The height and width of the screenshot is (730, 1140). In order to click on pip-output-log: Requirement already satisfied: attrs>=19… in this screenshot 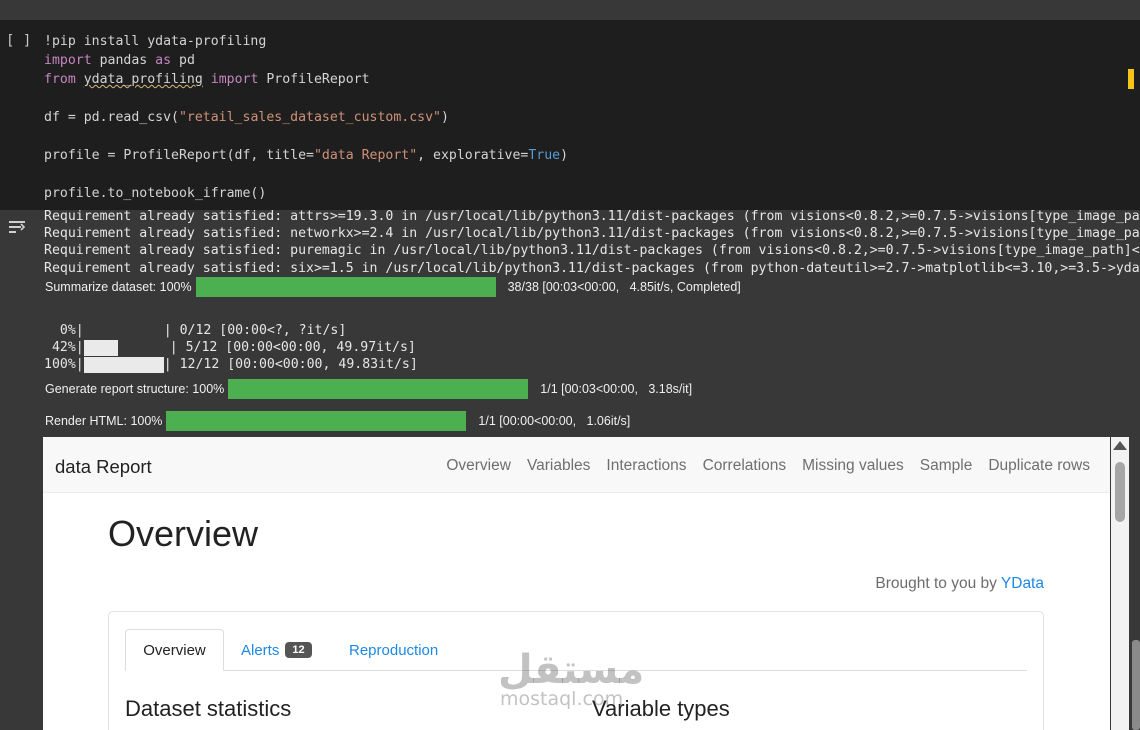, I will do `click(592, 243)`.